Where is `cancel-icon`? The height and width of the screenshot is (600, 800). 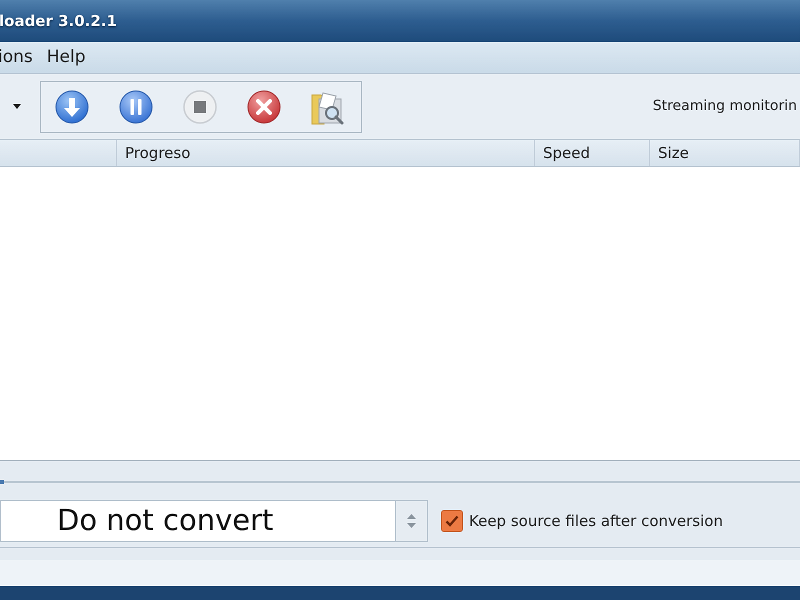 cancel-icon is located at coordinates (264, 107).